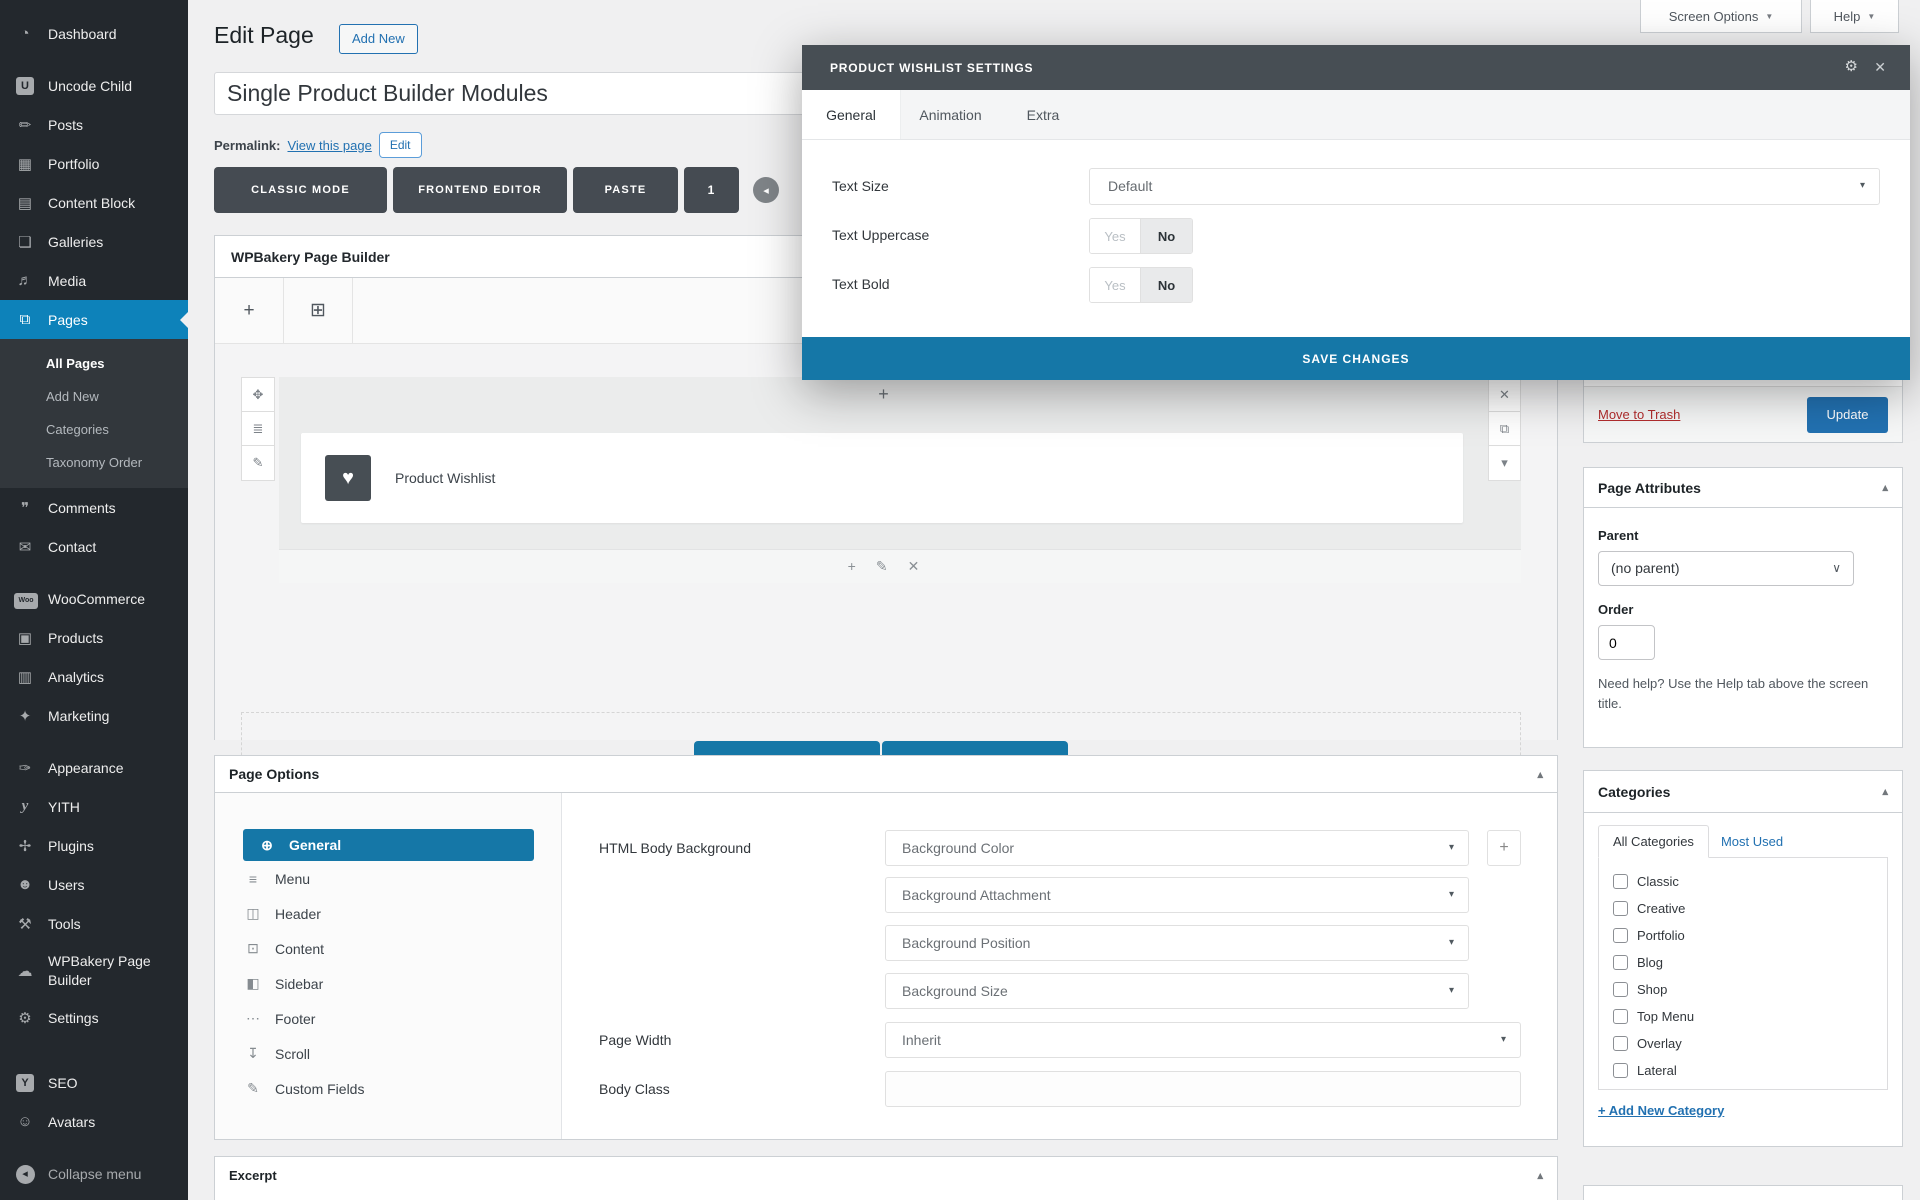 The width and height of the screenshot is (1920, 1200). What do you see at coordinates (94, 767) in the screenshot?
I see `sidebar-item-appearance: ✑ Appearance` at bounding box center [94, 767].